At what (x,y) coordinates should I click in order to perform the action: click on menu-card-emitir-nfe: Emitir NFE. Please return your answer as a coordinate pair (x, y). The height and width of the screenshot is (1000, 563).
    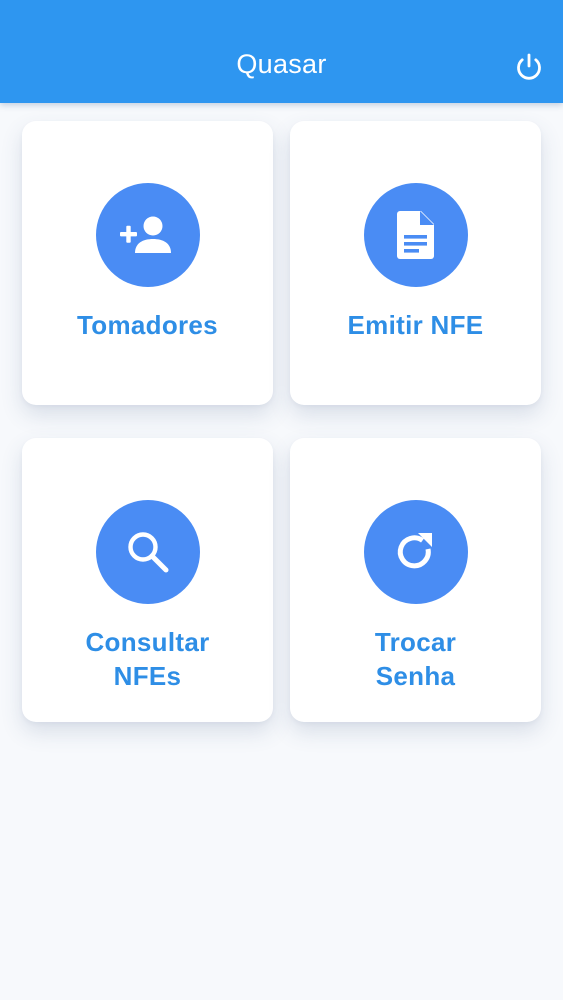
    Looking at the image, I should click on (415, 263).